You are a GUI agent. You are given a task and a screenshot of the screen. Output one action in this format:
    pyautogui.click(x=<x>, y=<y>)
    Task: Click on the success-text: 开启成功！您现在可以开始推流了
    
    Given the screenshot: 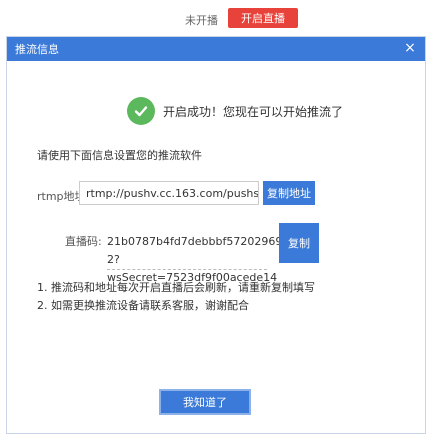 What is the action you would take?
    pyautogui.click(x=253, y=111)
    